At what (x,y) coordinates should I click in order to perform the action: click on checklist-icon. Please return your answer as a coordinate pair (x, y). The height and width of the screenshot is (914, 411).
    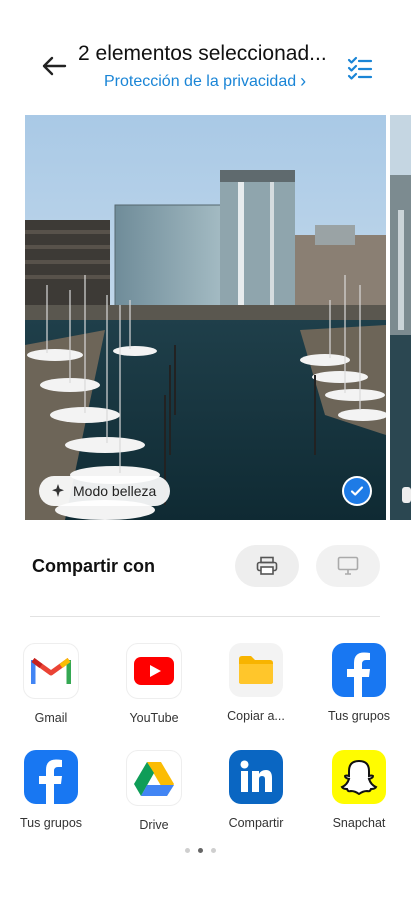
    Looking at the image, I should click on (360, 68).